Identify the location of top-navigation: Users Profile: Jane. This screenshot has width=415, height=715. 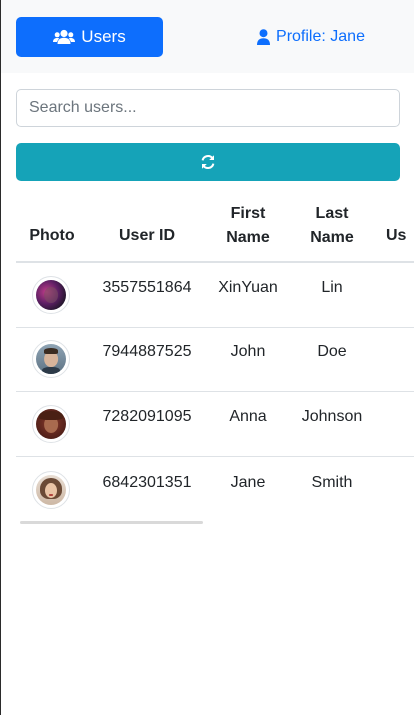
(207, 36).